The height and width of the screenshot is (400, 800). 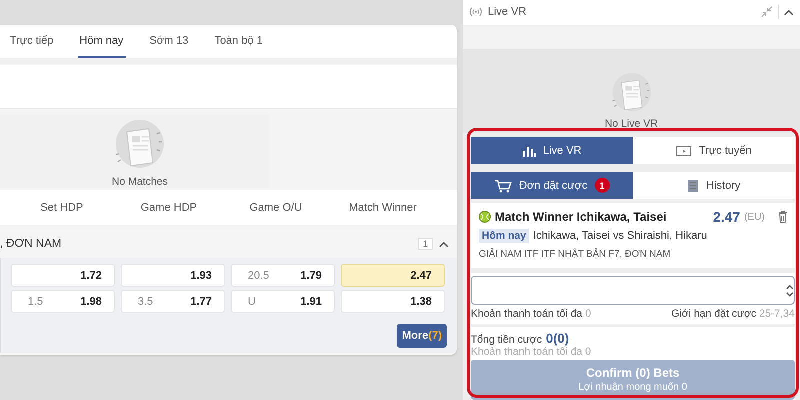 What do you see at coordinates (504, 236) in the screenshot?
I see `date-tag: Hôm nay` at bounding box center [504, 236].